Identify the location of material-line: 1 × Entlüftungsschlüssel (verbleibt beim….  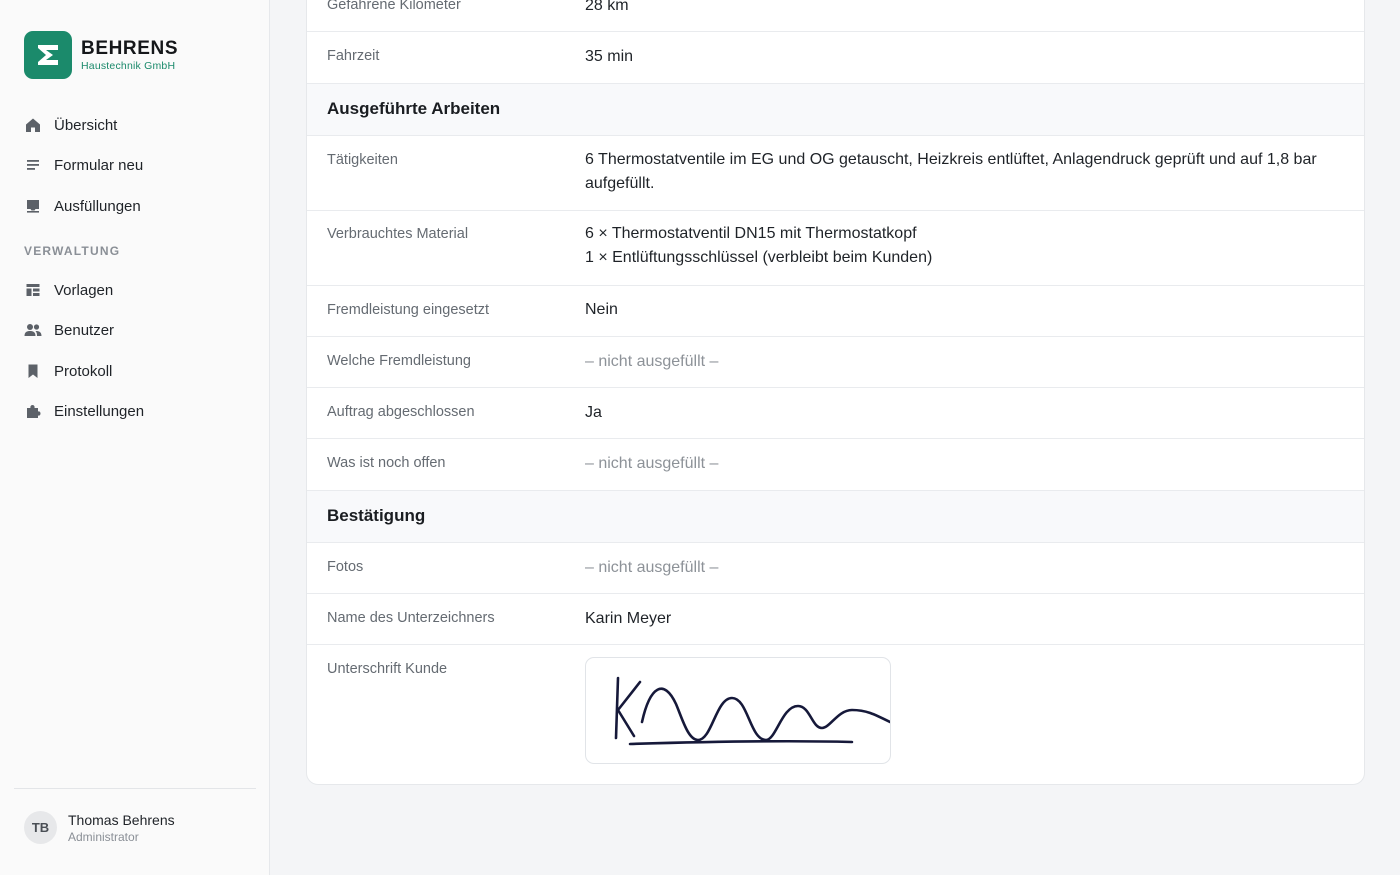
(759, 257).